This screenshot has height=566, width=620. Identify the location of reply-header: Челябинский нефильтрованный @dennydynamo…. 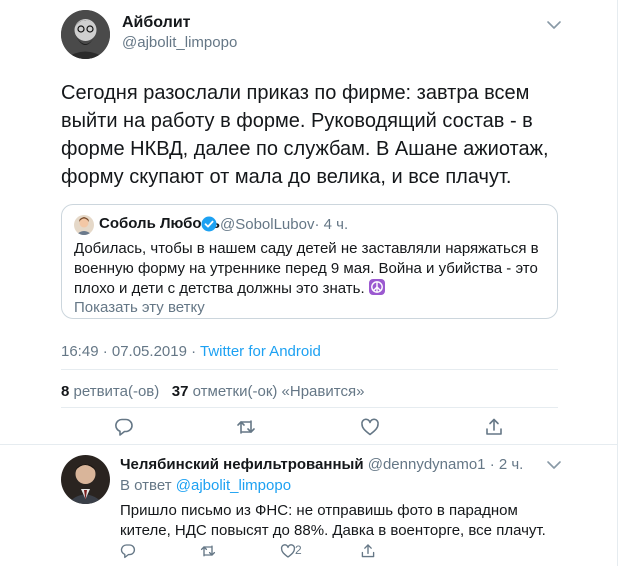
(321, 464).